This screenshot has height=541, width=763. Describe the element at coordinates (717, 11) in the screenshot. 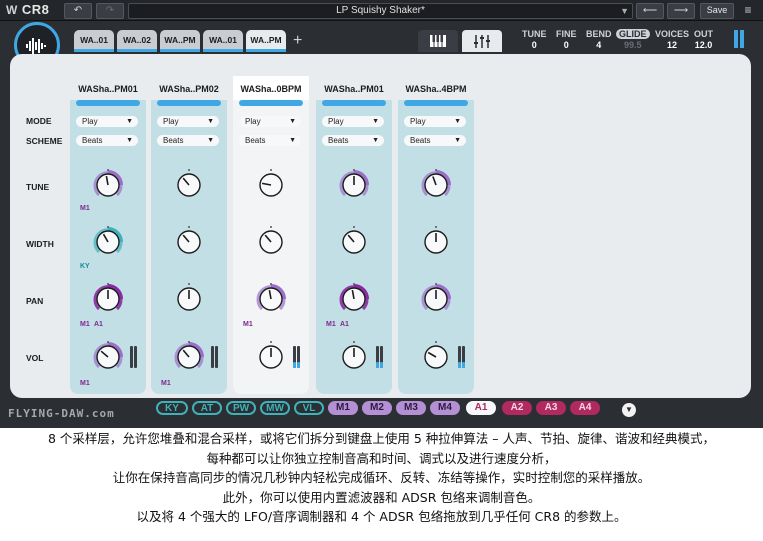

I see `save-button: Save` at that location.